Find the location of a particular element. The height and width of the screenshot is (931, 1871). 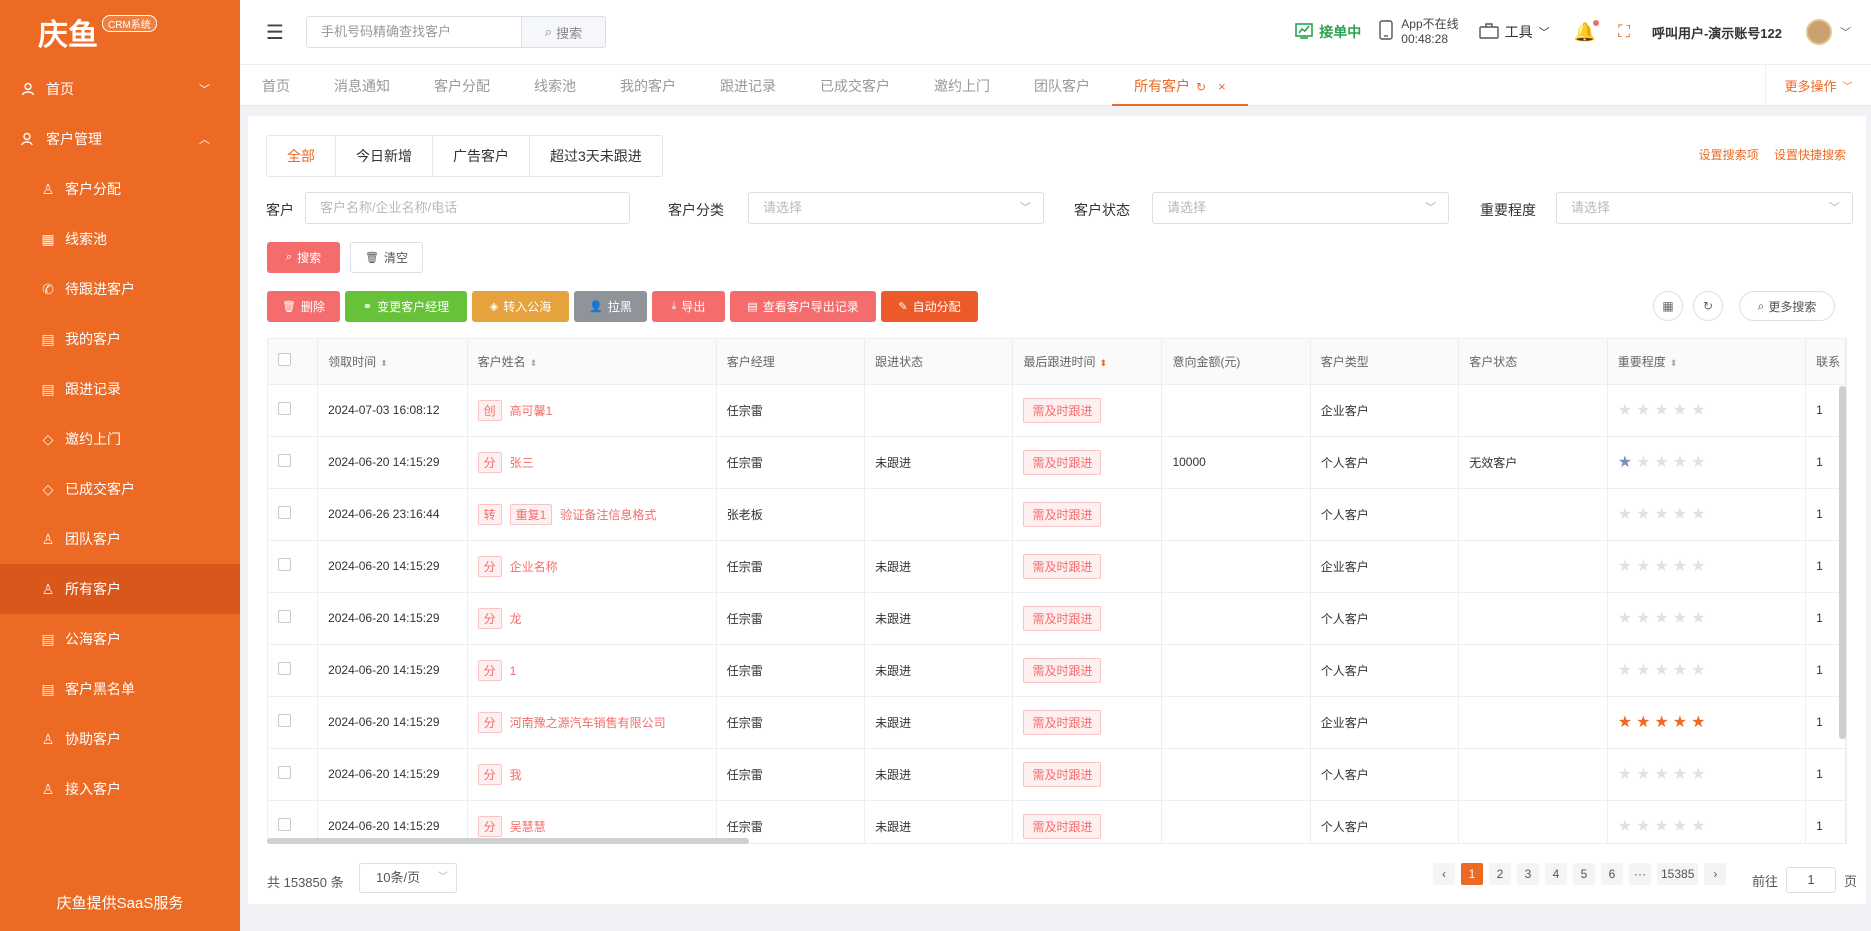

sidebar-item-4: ▤ 跟进记录 is located at coordinates (120, 389).